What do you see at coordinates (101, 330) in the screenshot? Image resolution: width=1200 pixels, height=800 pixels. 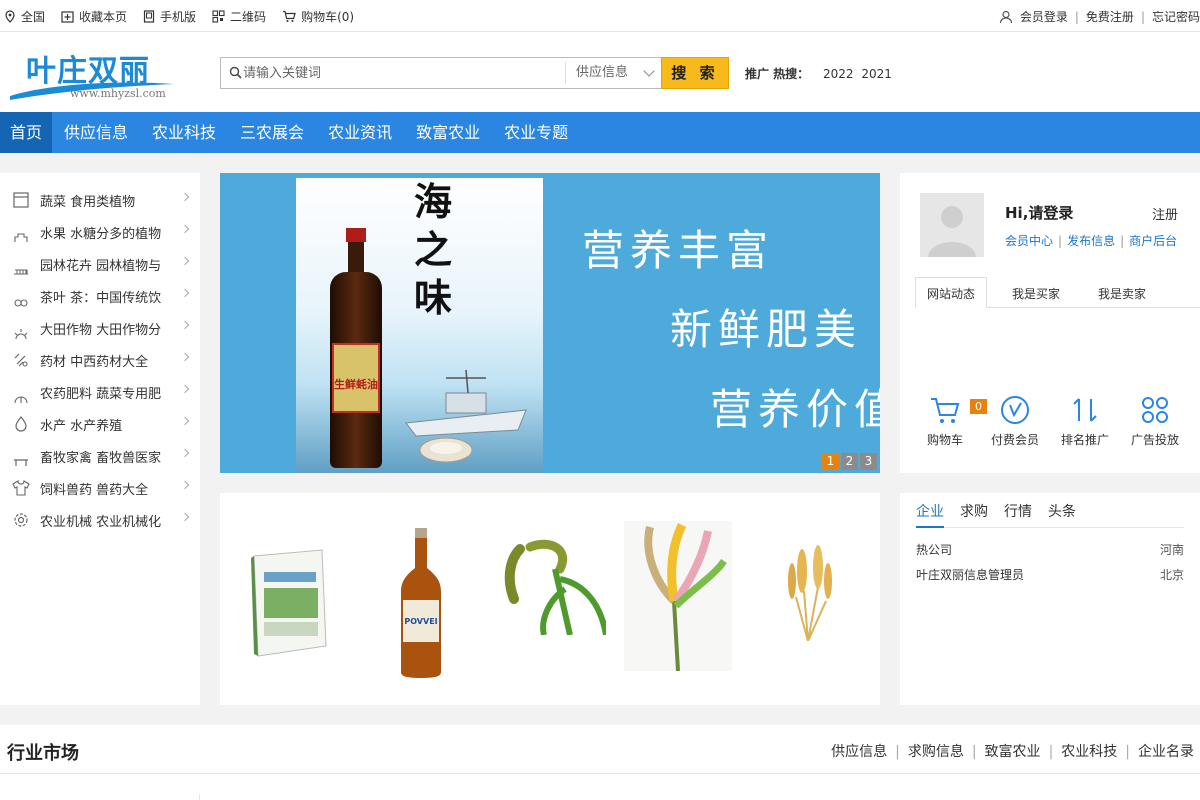 I see `category-label: 大田作物 大田作物分` at bounding box center [101, 330].